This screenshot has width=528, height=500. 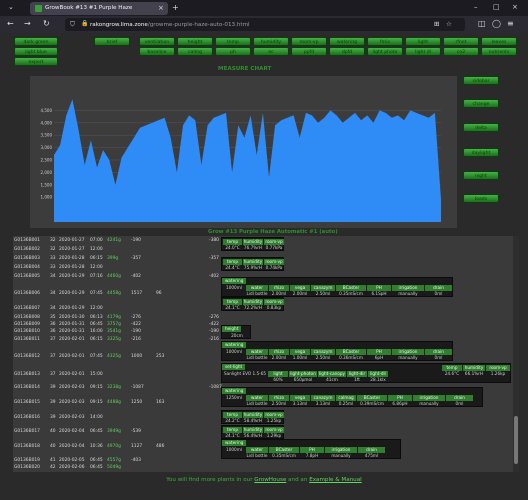 What do you see at coordinates (481, 127) in the screenshot?
I see `delta-button: delta` at bounding box center [481, 127].